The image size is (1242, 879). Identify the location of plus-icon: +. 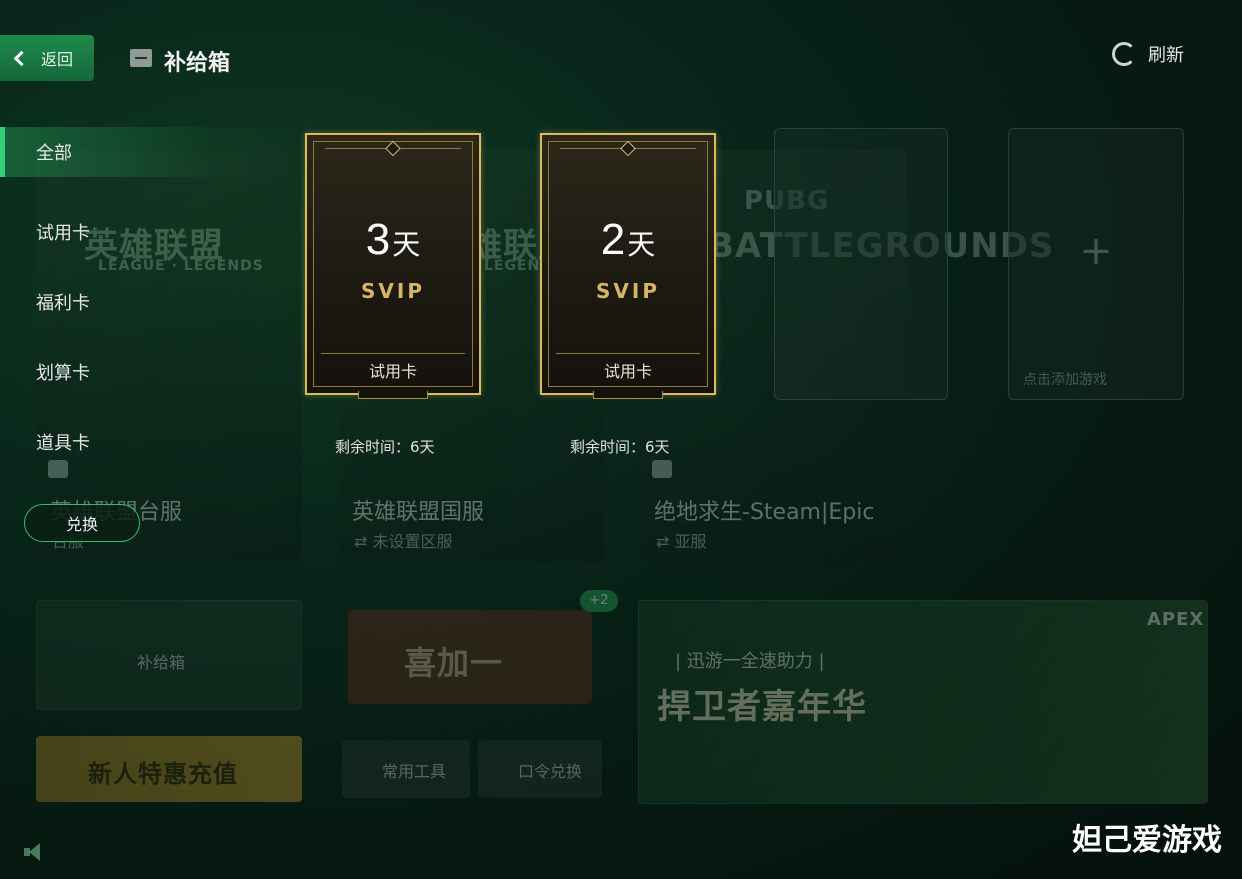
(1096, 250).